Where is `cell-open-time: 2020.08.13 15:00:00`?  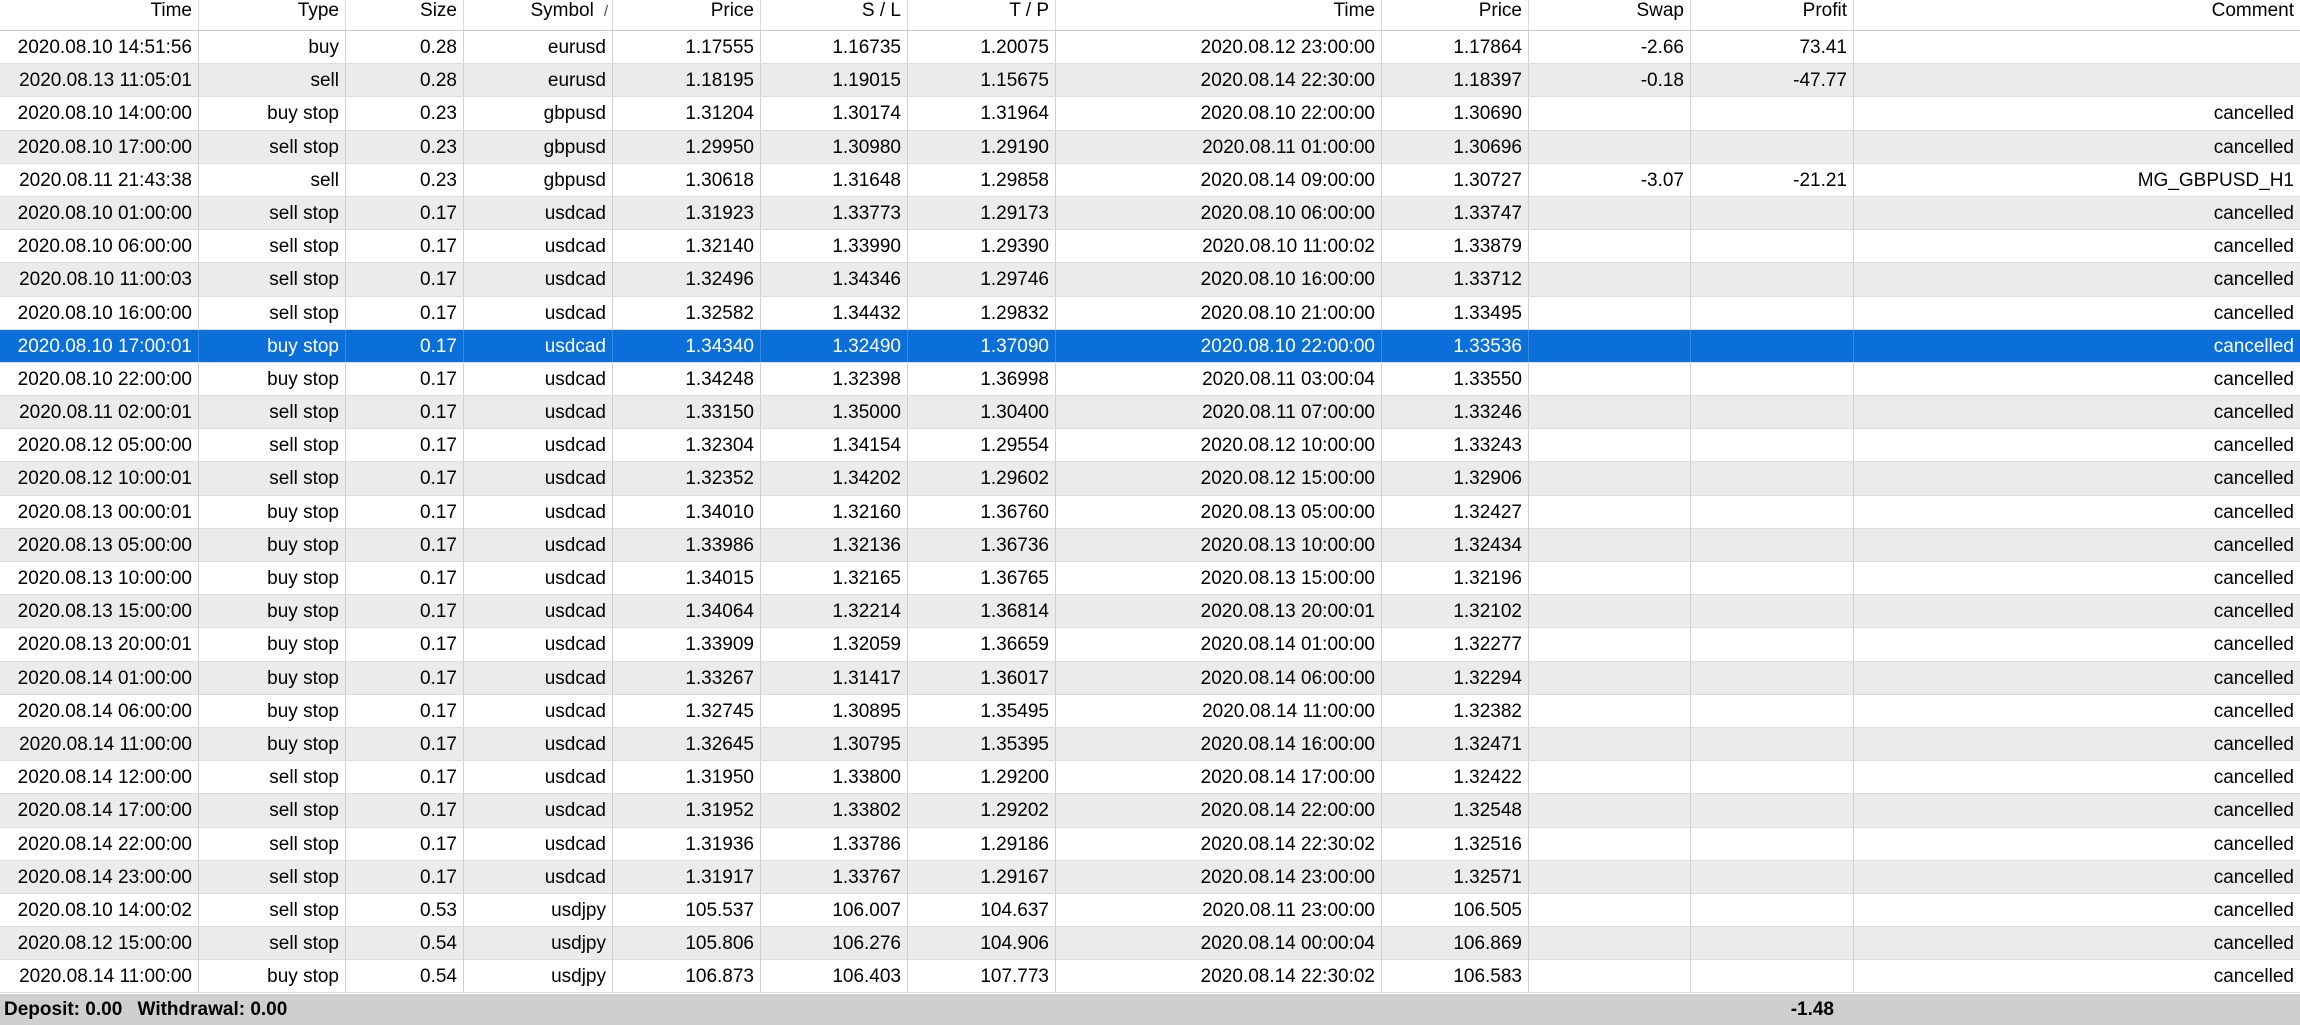 cell-open-time: 2020.08.13 15:00:00 is located at coordinates (99, 611).